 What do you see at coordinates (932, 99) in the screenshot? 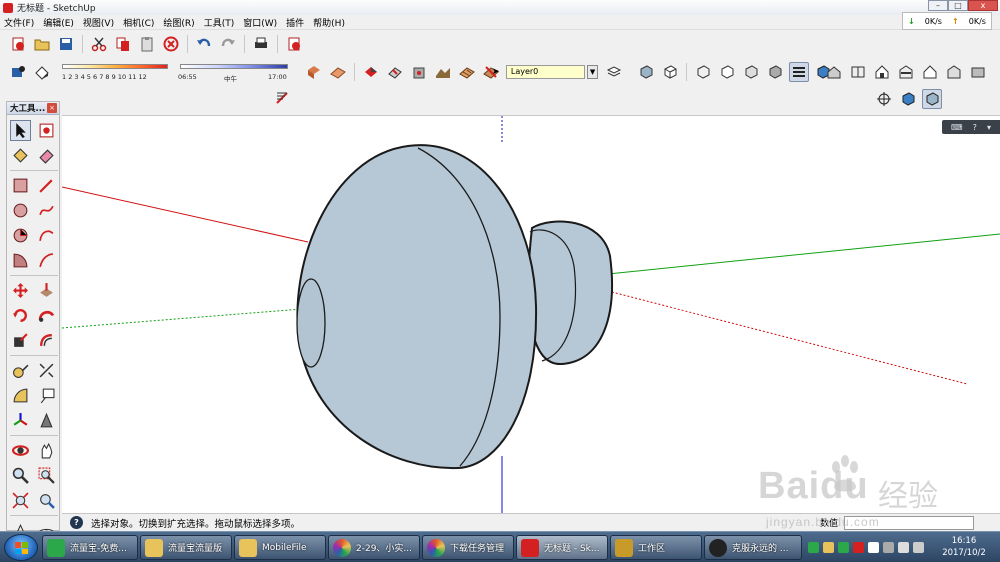
I see `perspective-button` at bounding box center [932, 99].